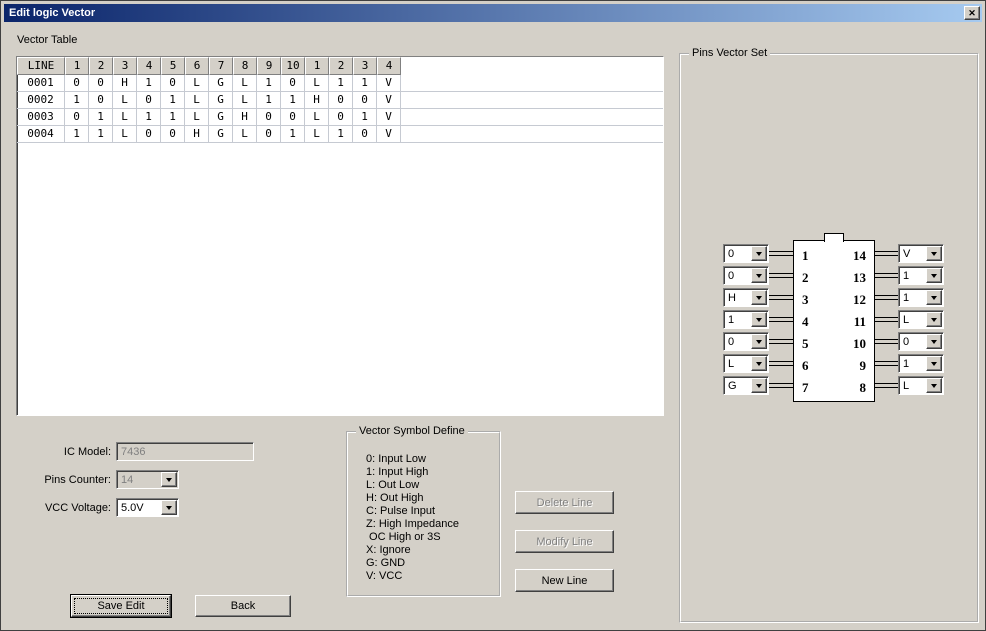 The image size is (986, 631). I want to click on pin-vector-value: 0, so click(731, 276).